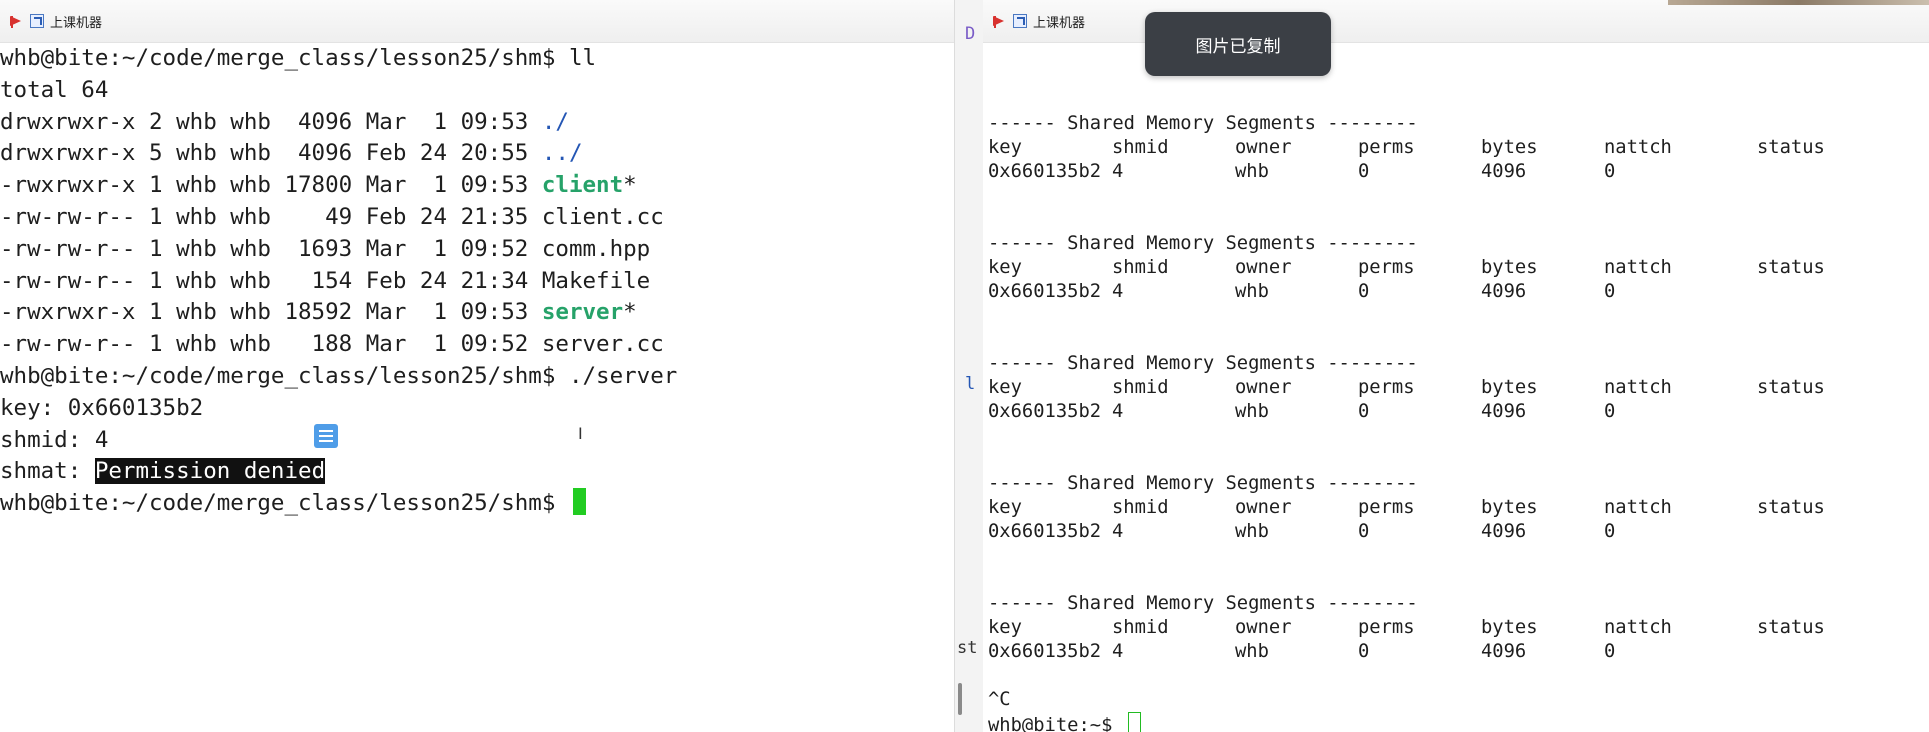 This screenshot has width=1929, height=732. I want to click on terminal-line: key: 0x660135b2, so click(477, 409).